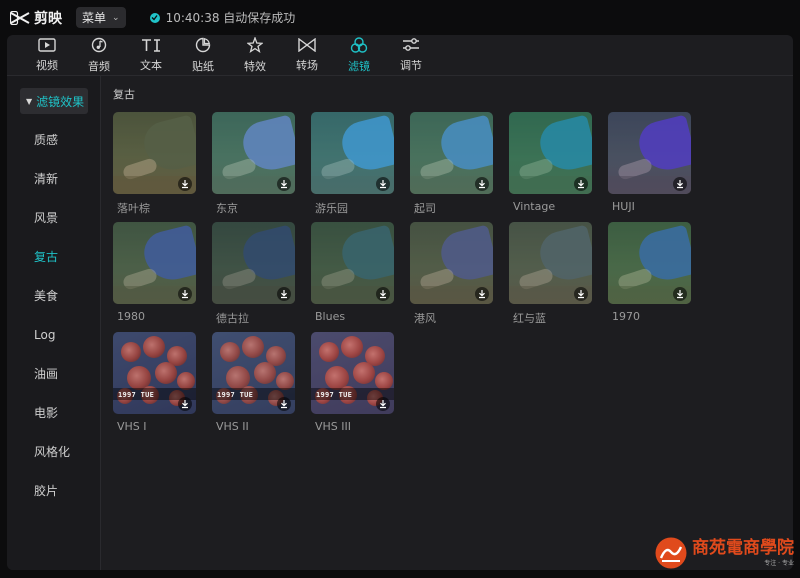 The image size is (800, 578). I want to click on filter-label: 游乐园, so click(331, 208).